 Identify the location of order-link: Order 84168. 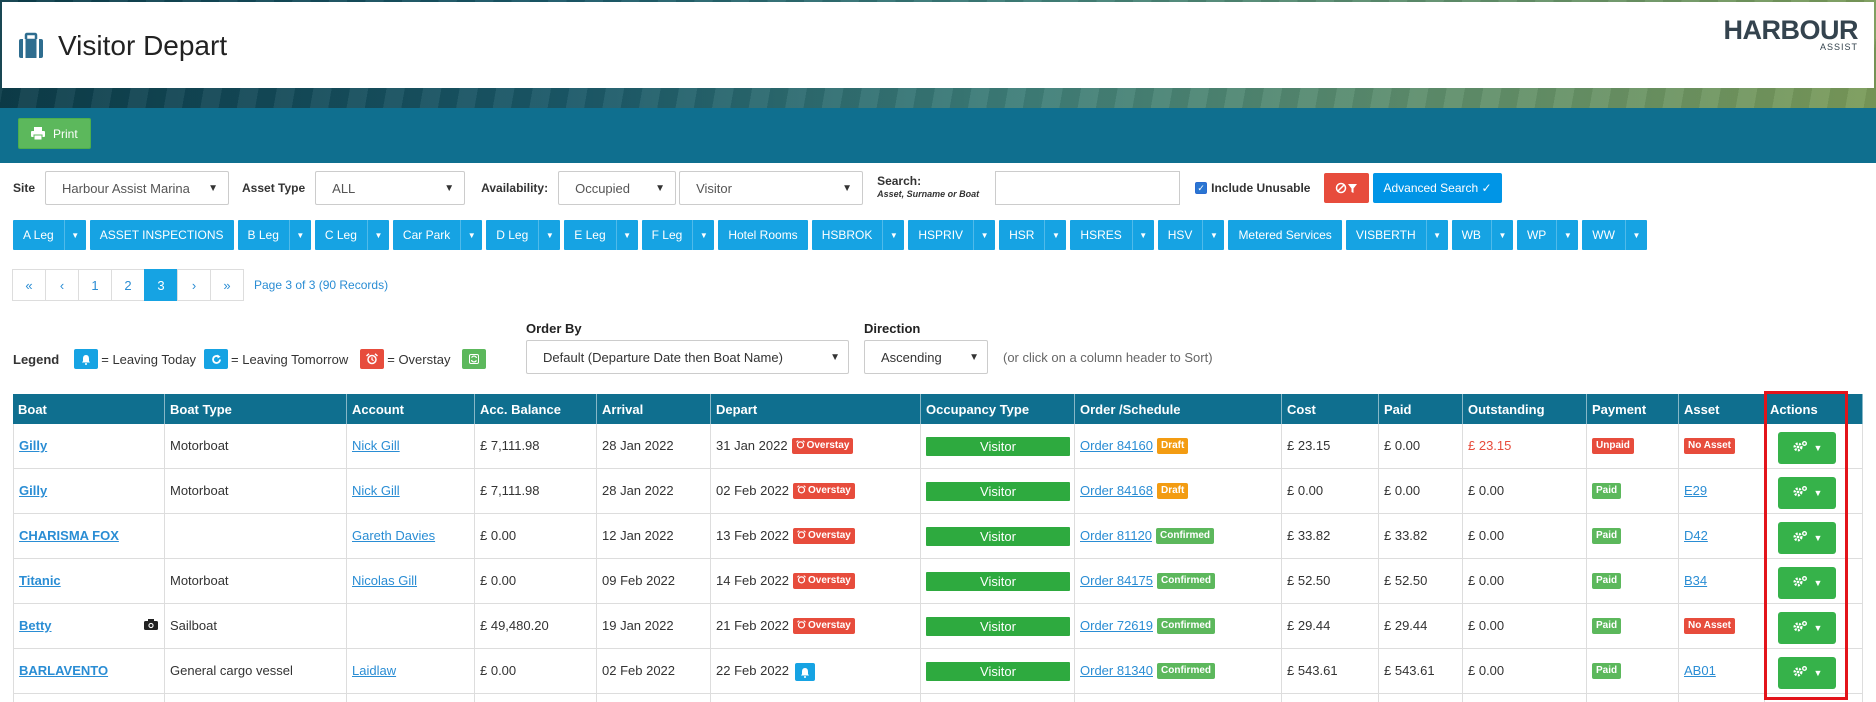
(1116, 490).